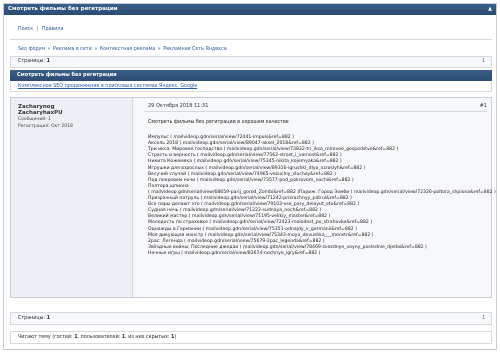 The width and height of the screenshot is (500, 353). I want to click on author-message-count: Сообщений: 1, so click(35, 119).